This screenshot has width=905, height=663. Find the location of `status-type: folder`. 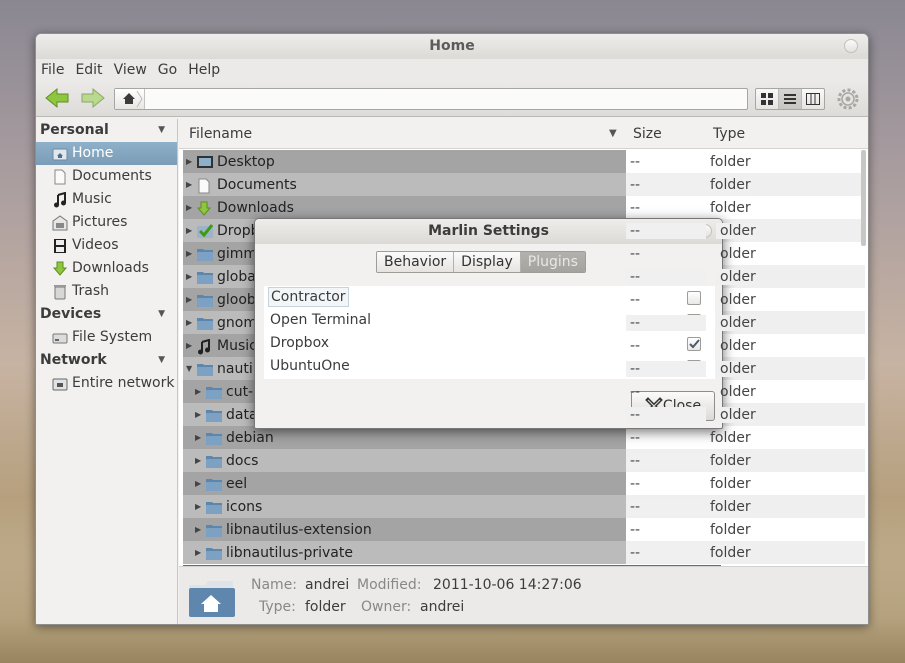

status-type: folder is located at coordinates (325, 607).